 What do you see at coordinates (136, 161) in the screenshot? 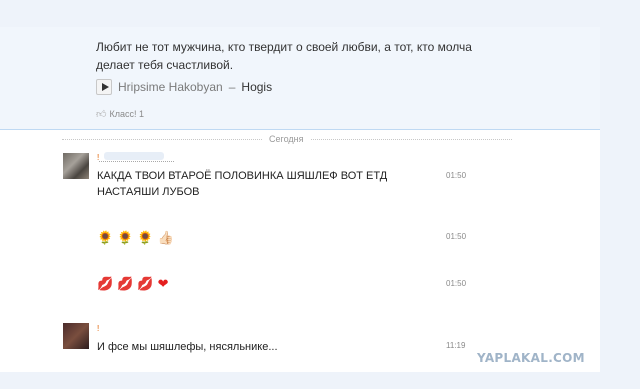
I see `sender-underline` at bounding box center [136, 161].